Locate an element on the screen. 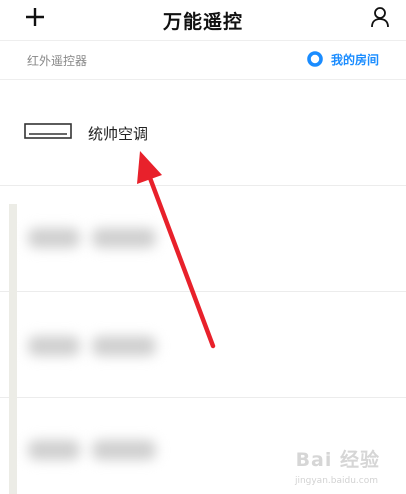  my-room-button: 我的房间 is located at coordinates (342, 59).